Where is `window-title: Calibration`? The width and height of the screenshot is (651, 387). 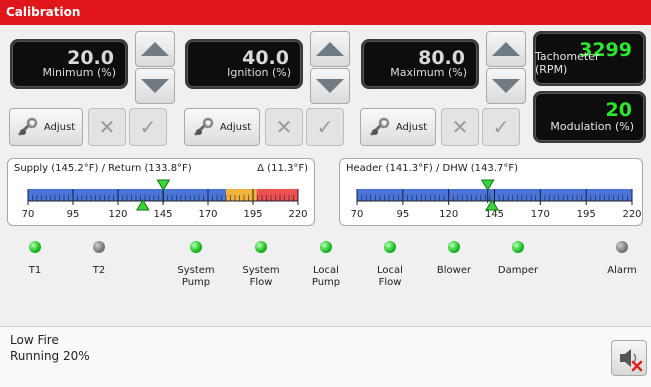 window-title: Calibration is located at coordinates (43, 12).